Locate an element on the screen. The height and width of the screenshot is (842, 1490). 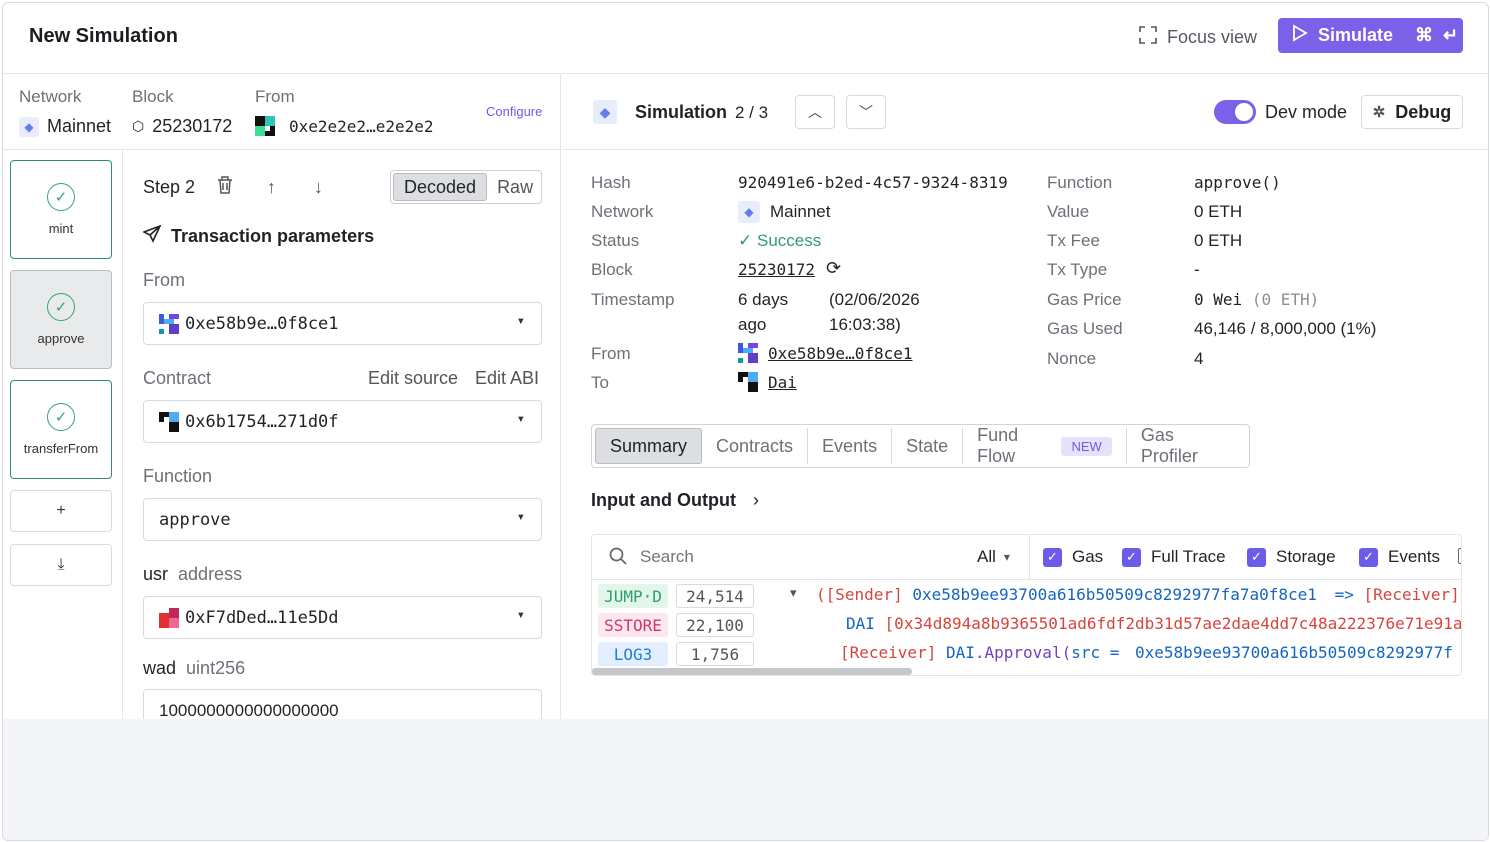
search-icon is located at coordinates (618, 558).